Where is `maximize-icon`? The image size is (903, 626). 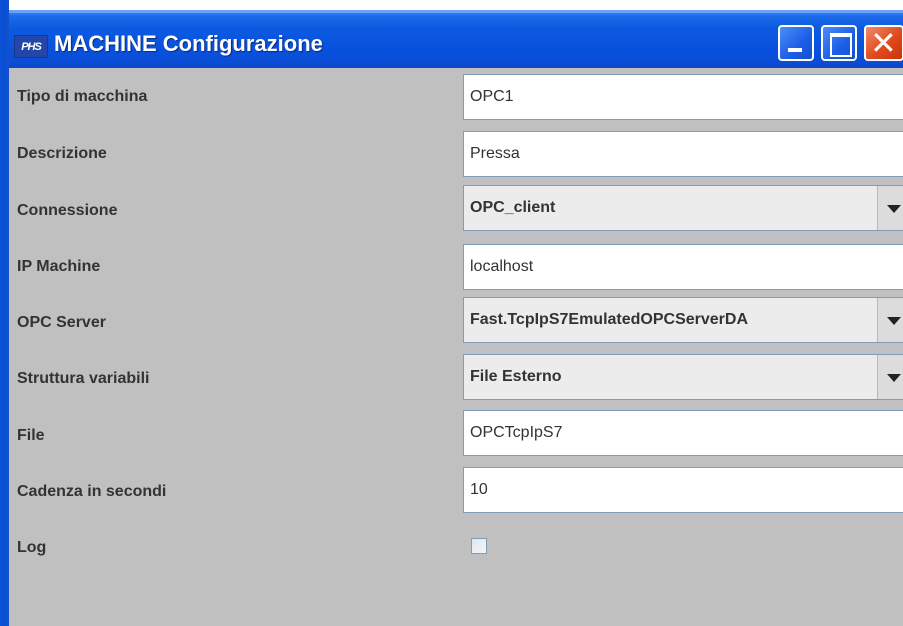 maximize-icon is located at coordinates (841, 45).